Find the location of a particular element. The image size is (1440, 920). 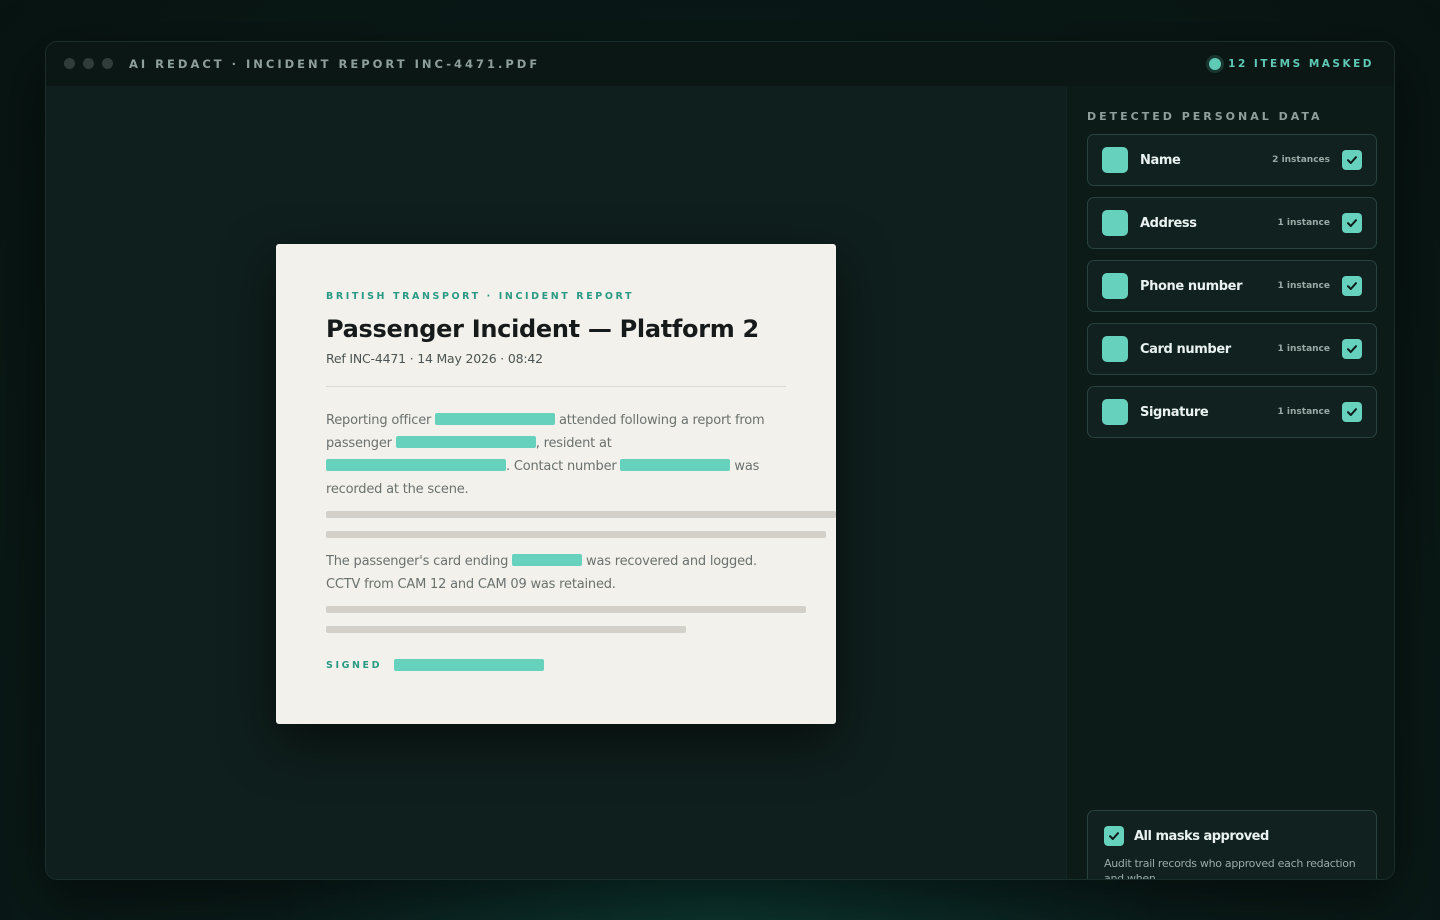

detected-item-card-number: Card number 1 instance is located at coordinates (1232, 349).